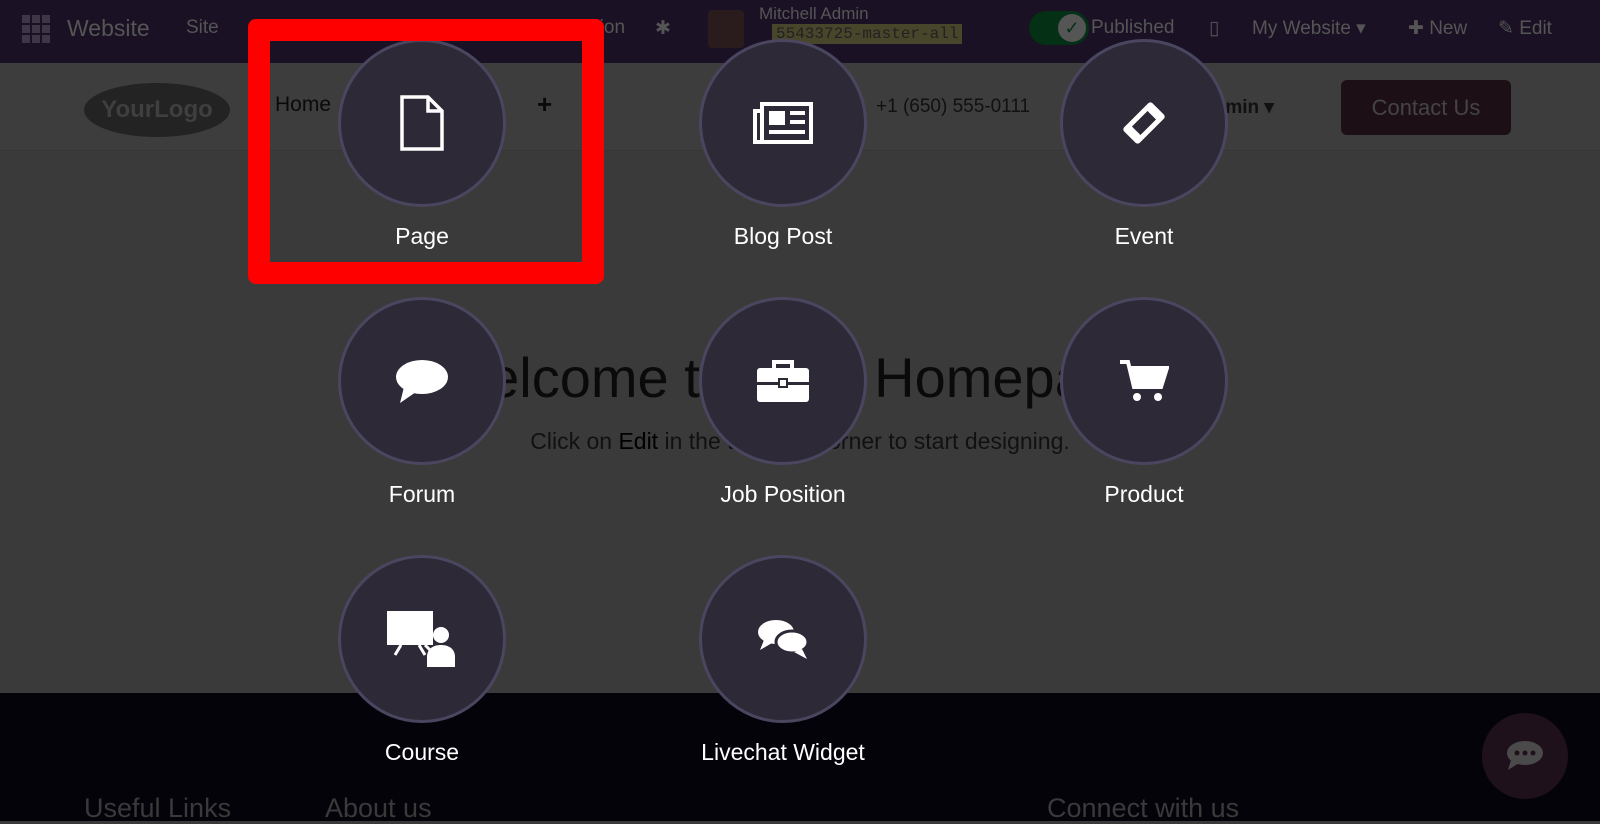 This screenshot has width=1600, height=824. What do you see at coordinates (783, 236) in the screenshot?
I see `option-label: Blog Post` at bounding box center [783, 236].